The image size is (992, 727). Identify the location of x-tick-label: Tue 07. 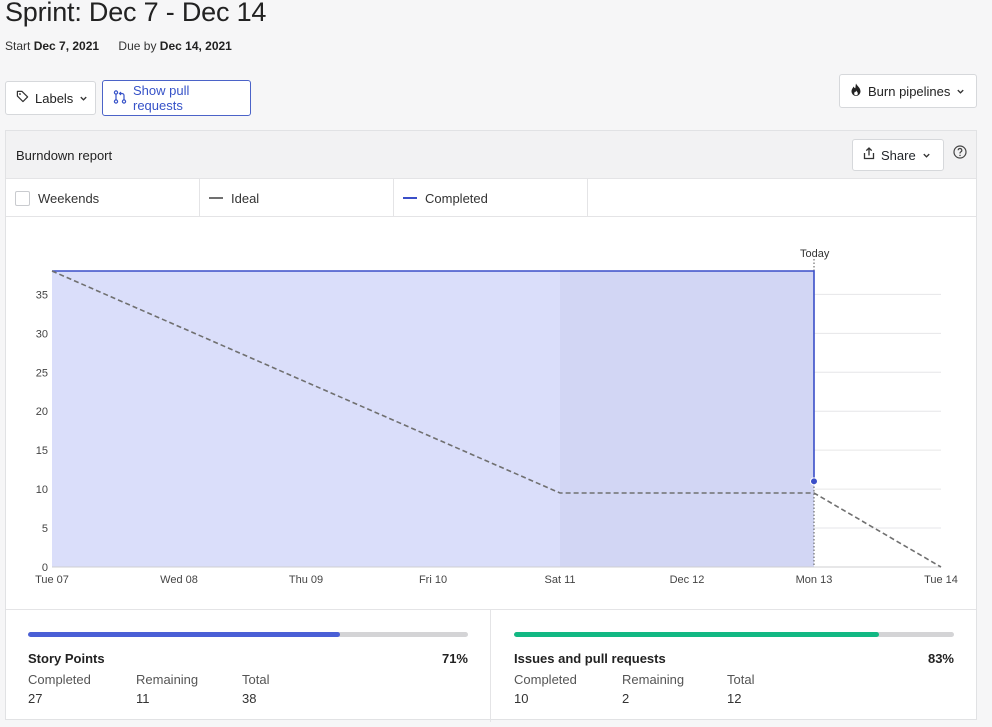
(52, 580).